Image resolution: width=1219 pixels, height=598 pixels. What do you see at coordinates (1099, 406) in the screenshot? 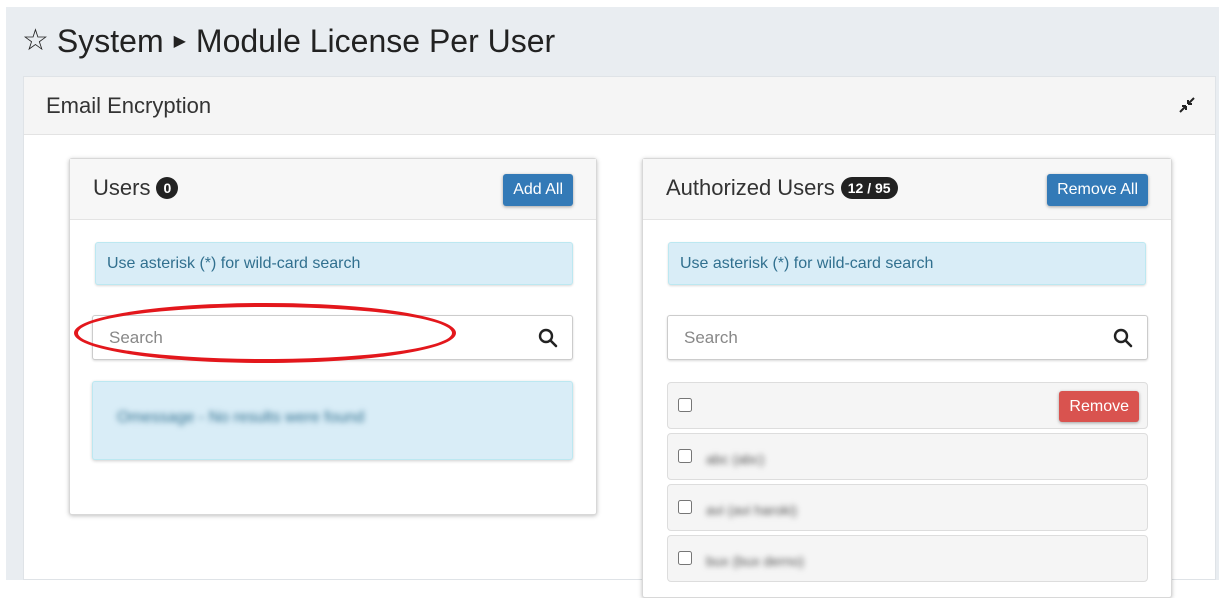
I see `remove-button: Remove` at bounding box center [1099, 406].